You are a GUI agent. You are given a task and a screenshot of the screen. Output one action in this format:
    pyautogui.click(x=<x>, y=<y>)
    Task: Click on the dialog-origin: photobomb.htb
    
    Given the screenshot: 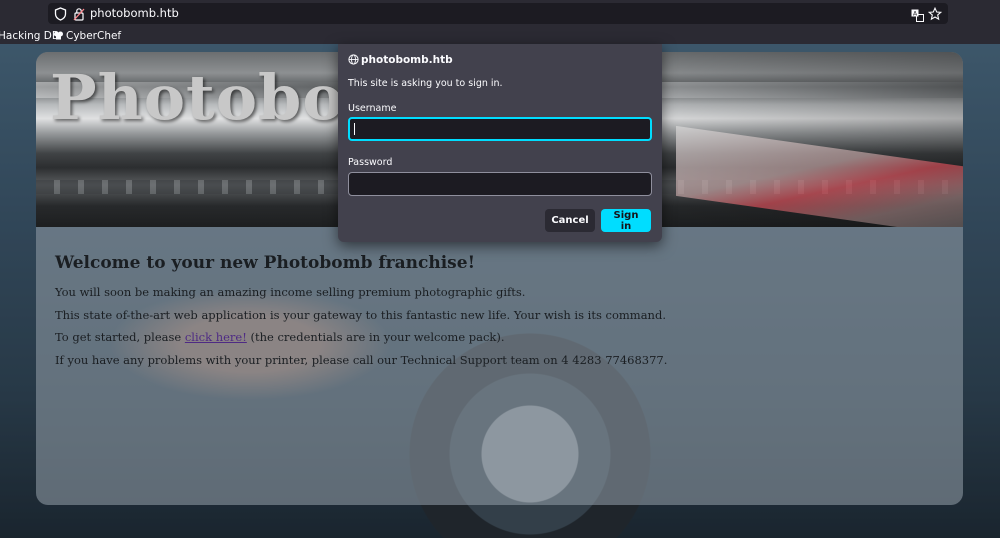 What is the action you would take?
    pyautogui.click(x=400, y=61)
    